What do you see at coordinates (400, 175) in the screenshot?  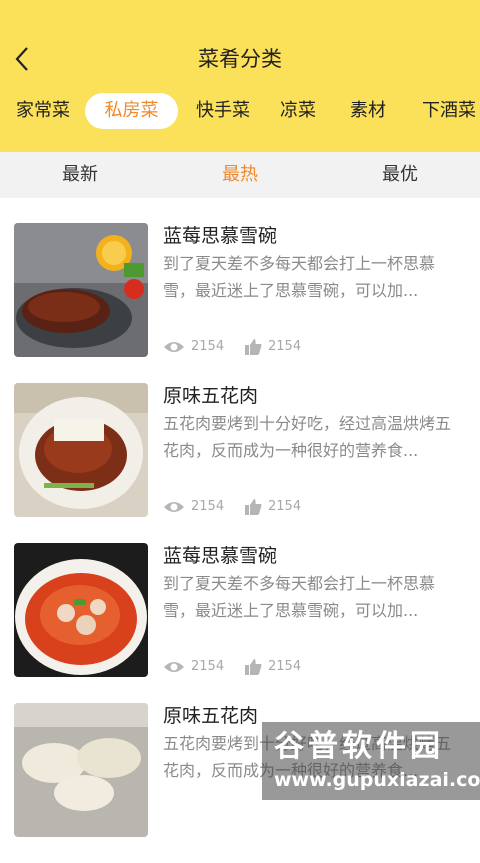 I see `sort-tab-best: 最优` at bounding box center [400, 175].